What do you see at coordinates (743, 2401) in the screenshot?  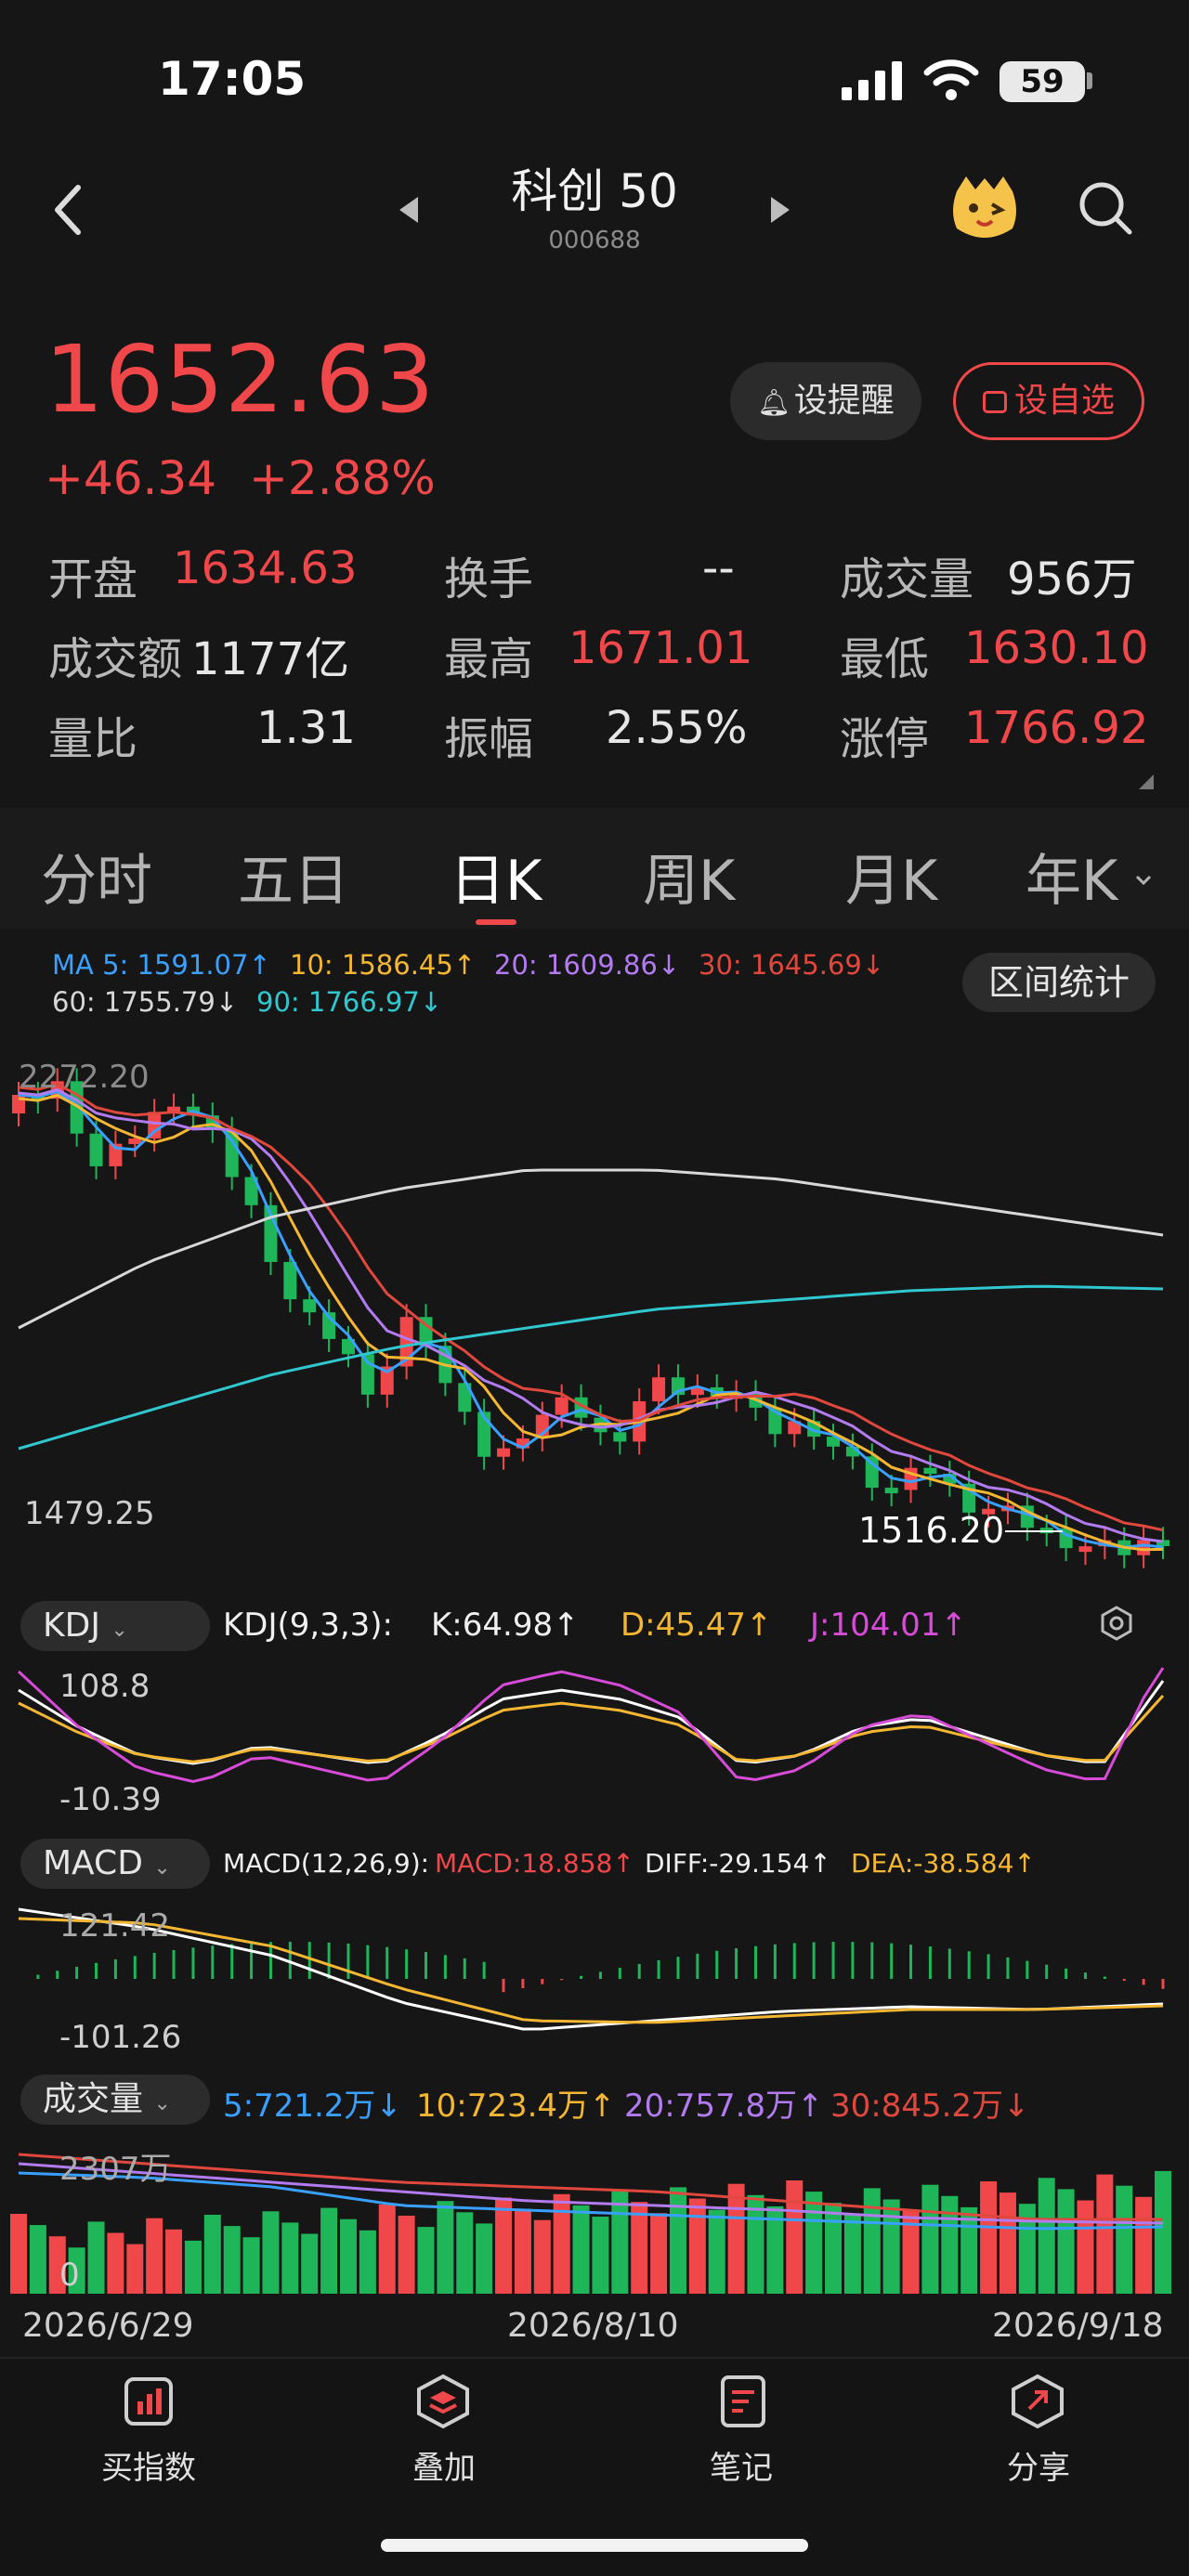 I see `notes-icon` at bounding box center [743, 2401].